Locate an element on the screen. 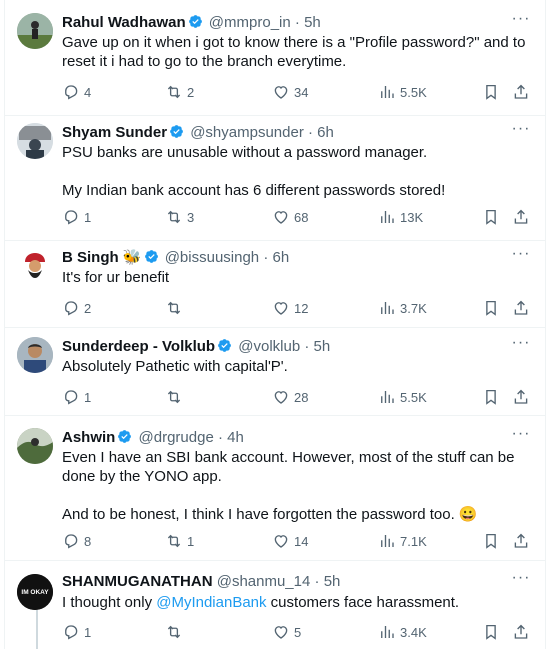 The image size is (553, 649). tweet-actions: 8 1 14 7.1K is located at coordinates (297, 541).